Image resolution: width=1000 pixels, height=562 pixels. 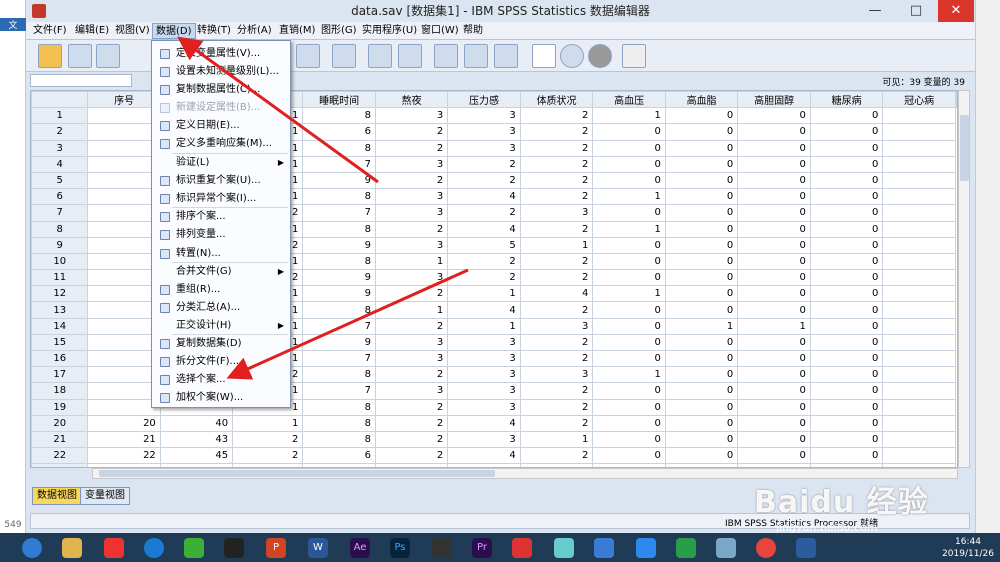 I want to click on minimize-button: —, so click(x=875, y=11).